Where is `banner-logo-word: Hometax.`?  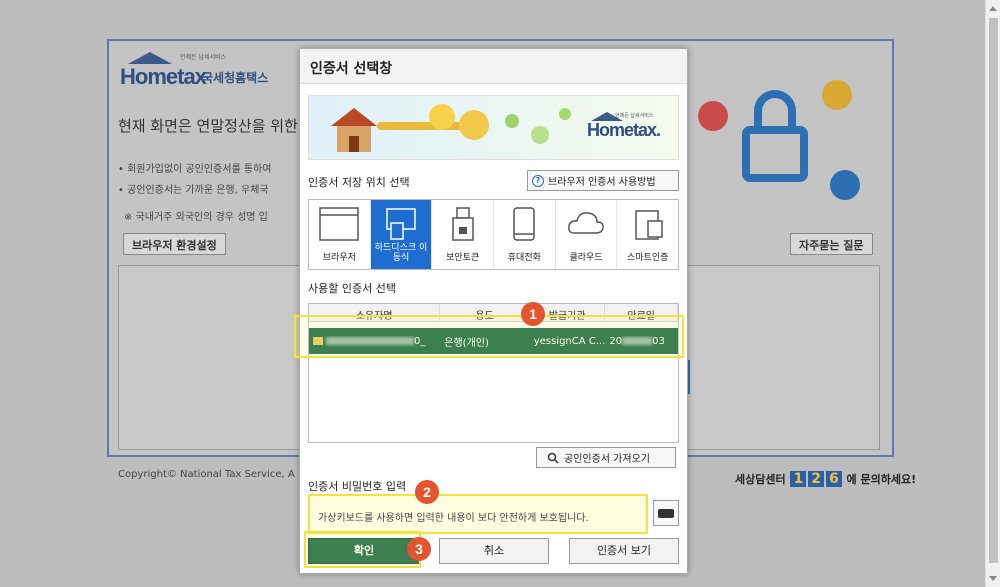 banner-logo-word: Hometax. is located at coordinates (624, 130).